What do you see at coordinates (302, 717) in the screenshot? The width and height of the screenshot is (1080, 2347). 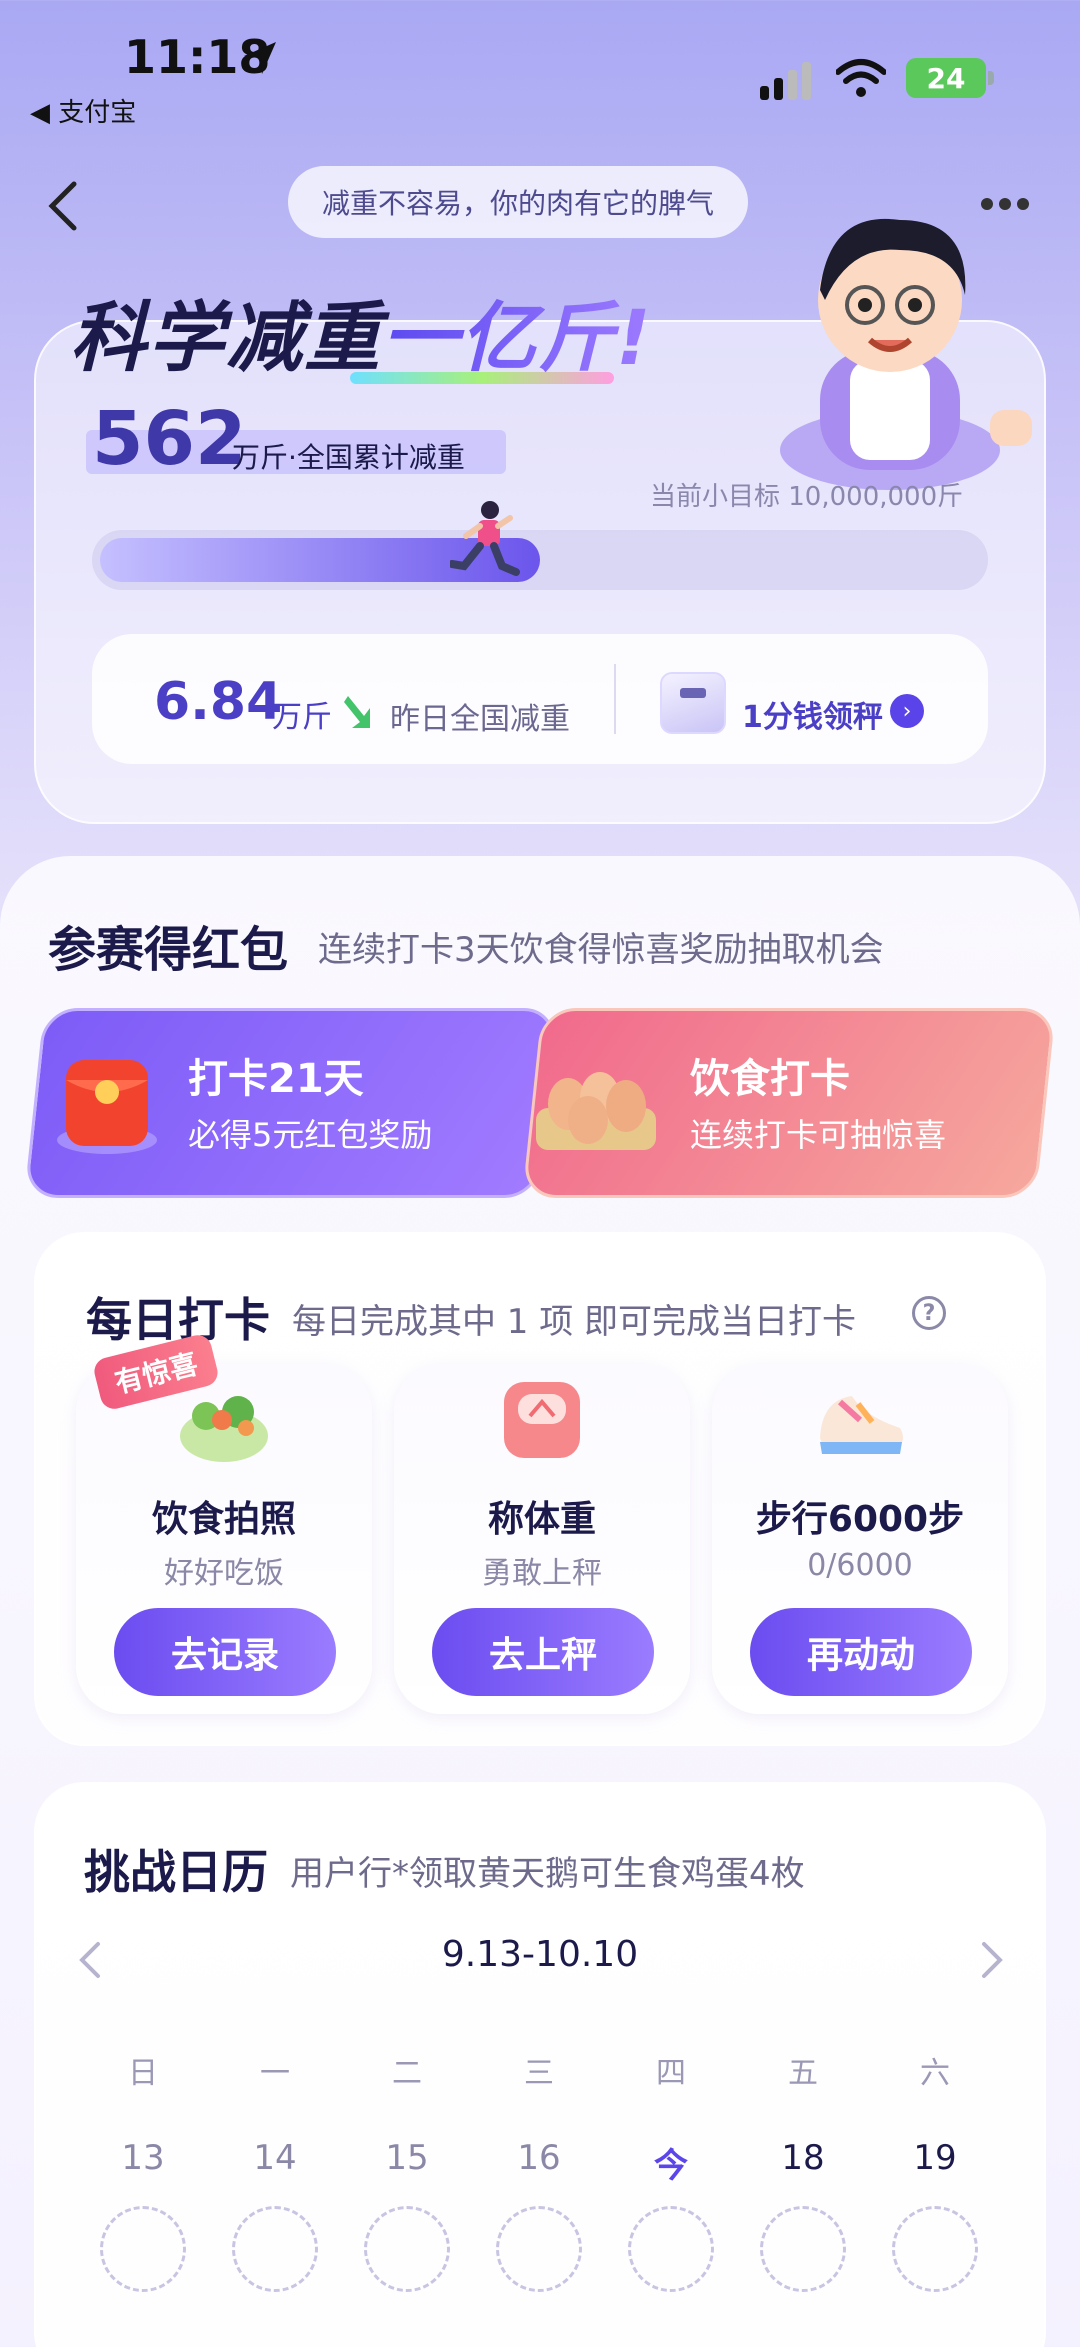 I see `yesterday-unit: 万斤` at bounding box center [302, 717].